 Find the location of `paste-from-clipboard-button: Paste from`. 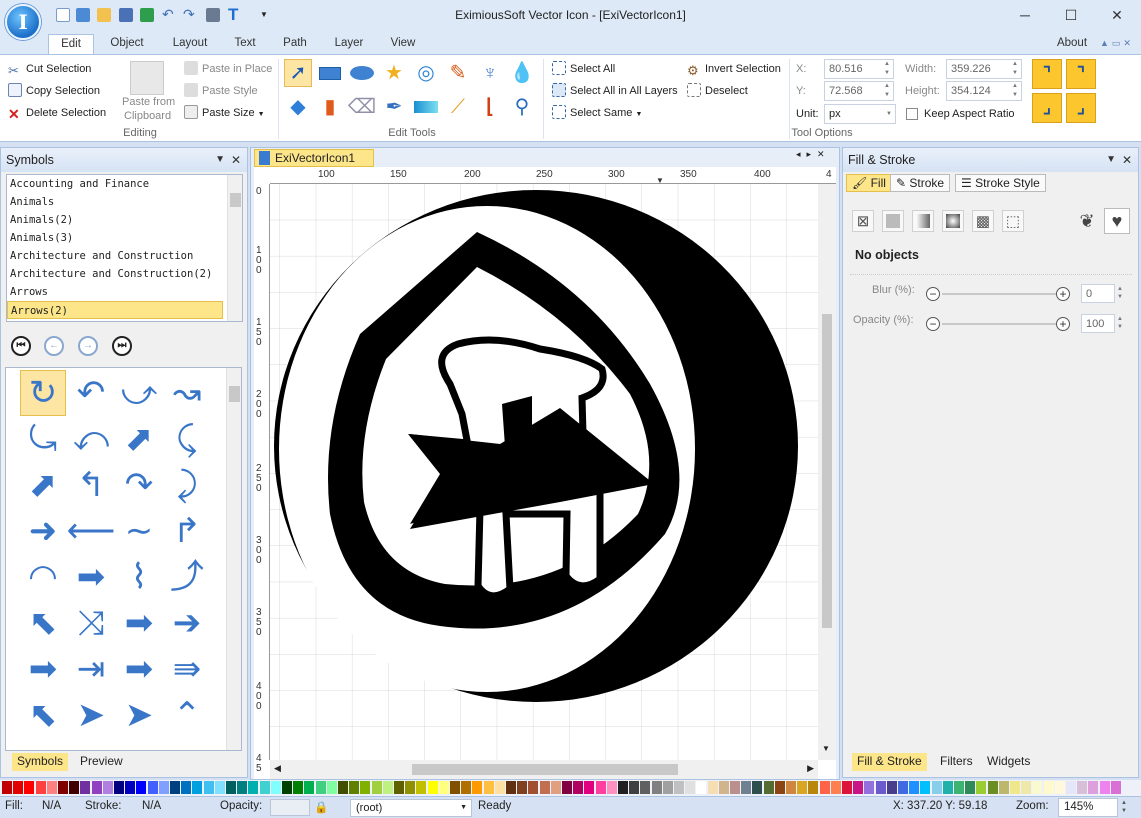

paste-from-clipboard-button: Paste from is located at coordinates (148, 102).